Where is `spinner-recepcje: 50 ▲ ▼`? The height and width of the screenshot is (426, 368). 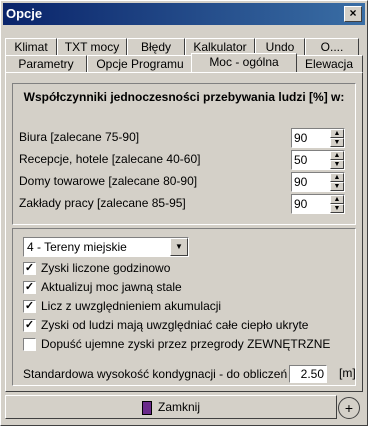
spinner-recepcje: 50 ▲ ▼ is located at coordinates (318, 160).